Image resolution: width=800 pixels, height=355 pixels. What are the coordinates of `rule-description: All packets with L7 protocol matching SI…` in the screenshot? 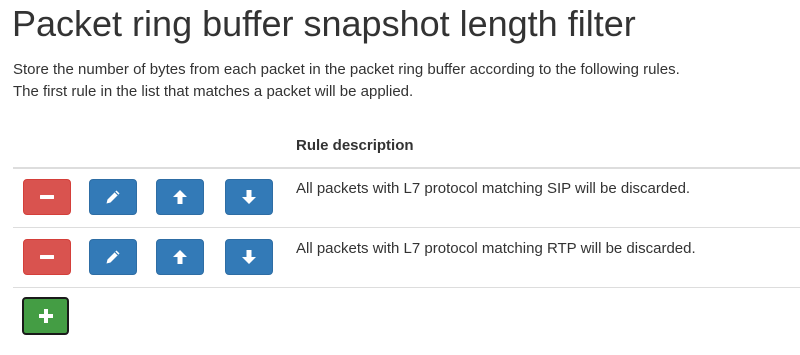 It's located at (493, 188).